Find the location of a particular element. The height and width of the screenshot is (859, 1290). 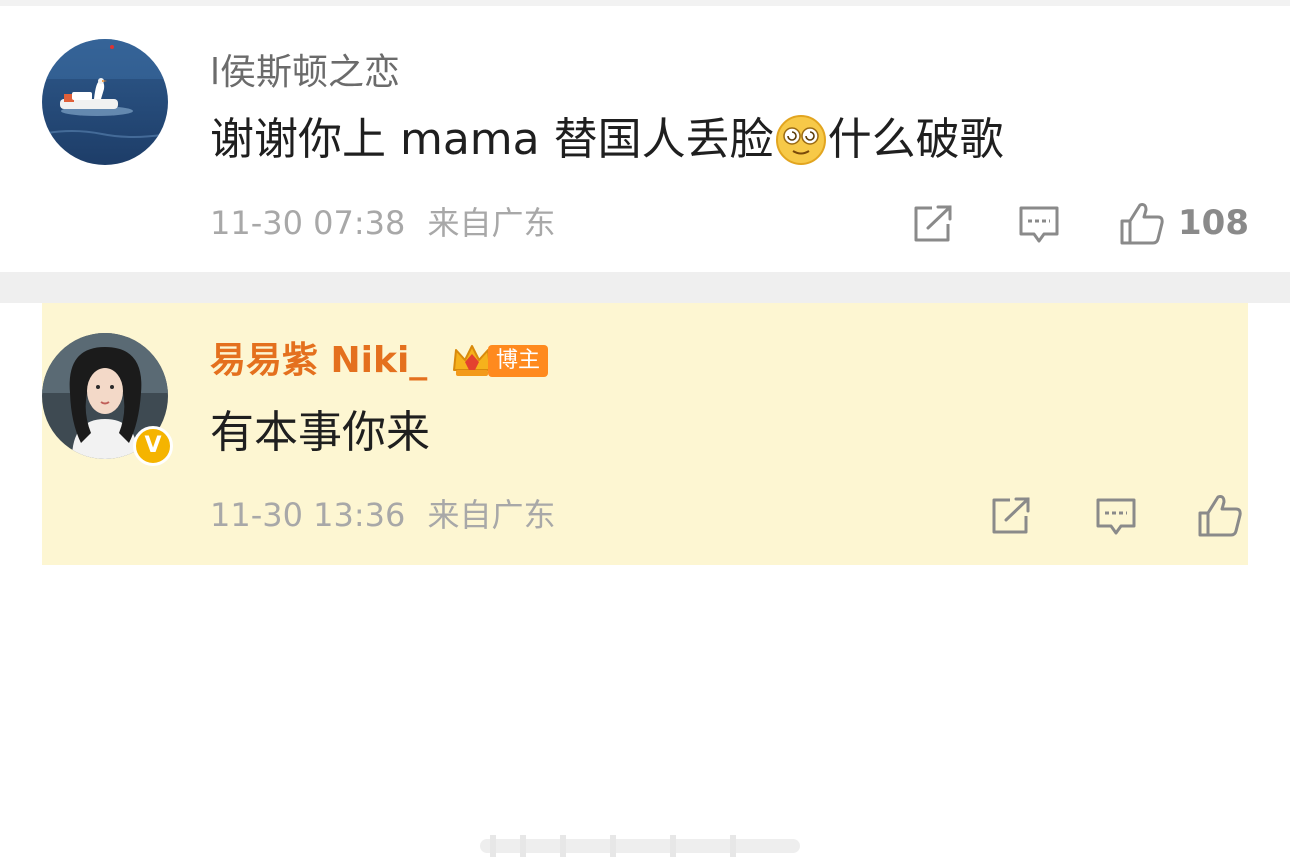

comment-meta: 11-30 13:36 来自广东 is located at coordinates (383, 515).